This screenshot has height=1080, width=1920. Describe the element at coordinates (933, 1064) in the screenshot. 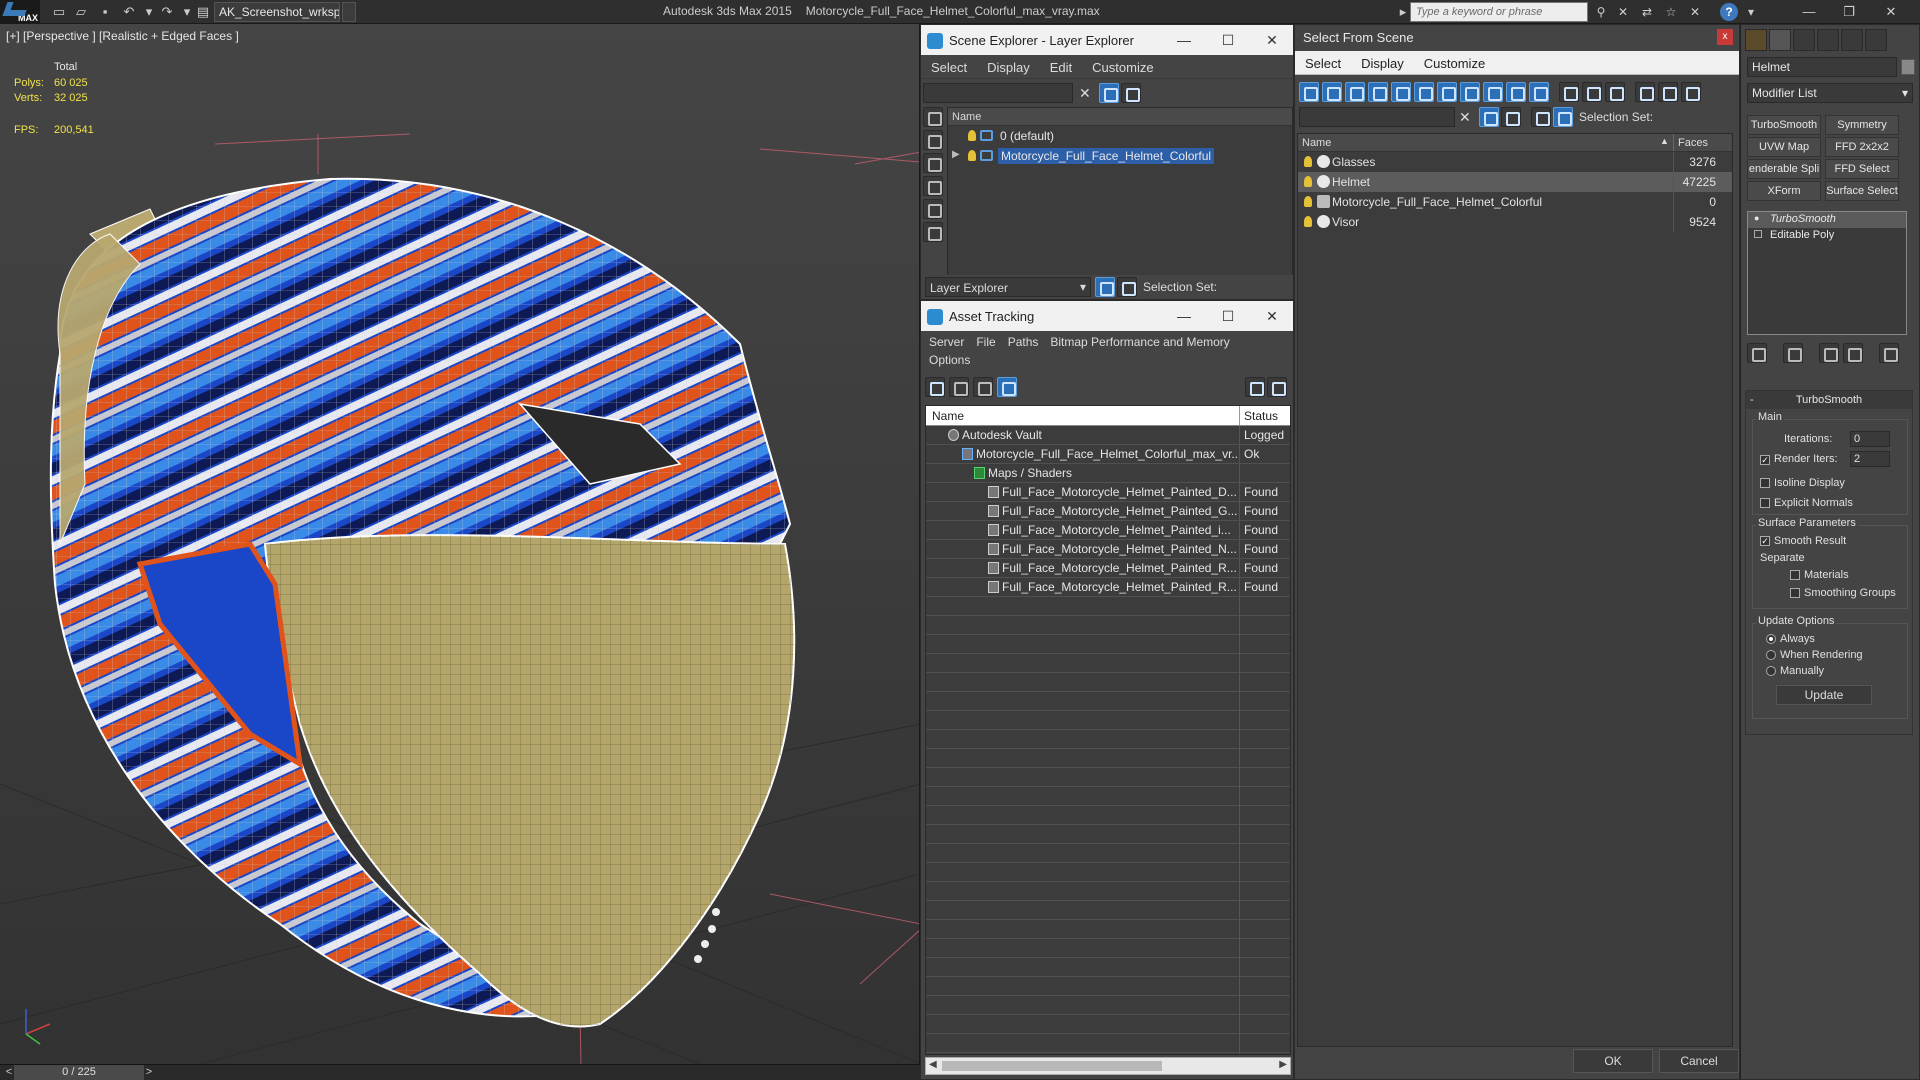

I see `scroll-left-icon: ◀` at that location.